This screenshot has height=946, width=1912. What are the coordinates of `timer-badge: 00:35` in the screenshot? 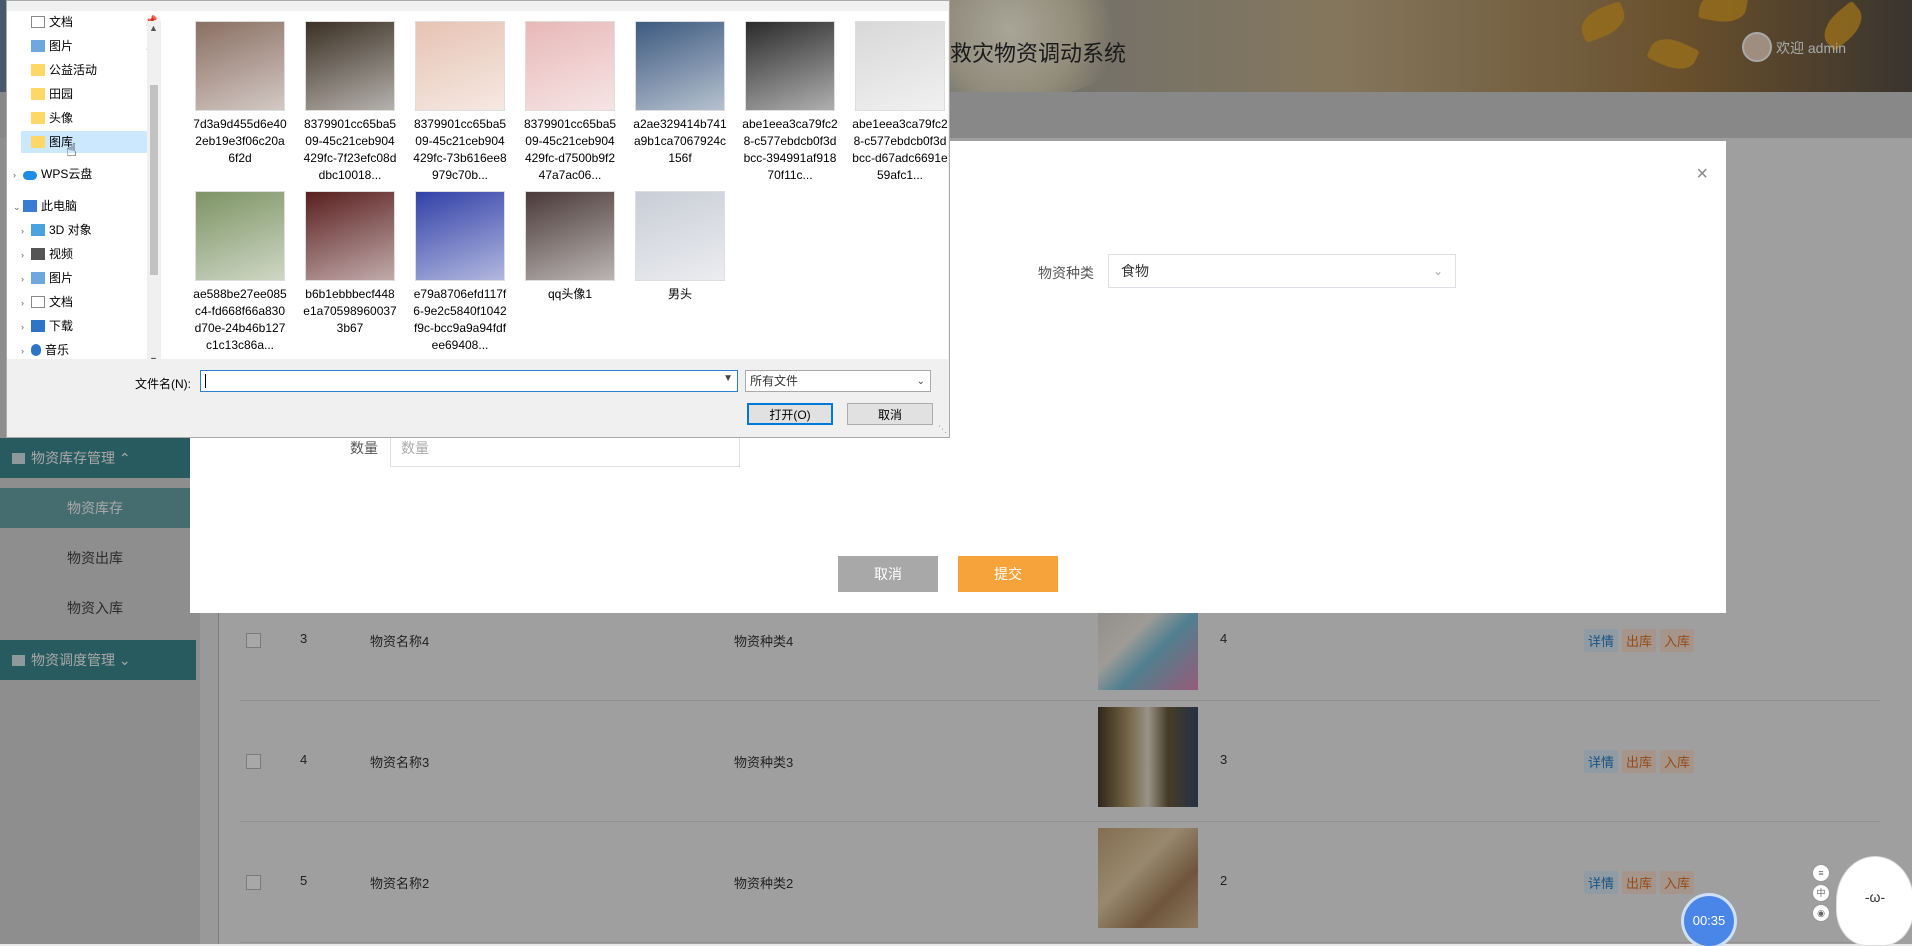 It's located at (1709, 921).